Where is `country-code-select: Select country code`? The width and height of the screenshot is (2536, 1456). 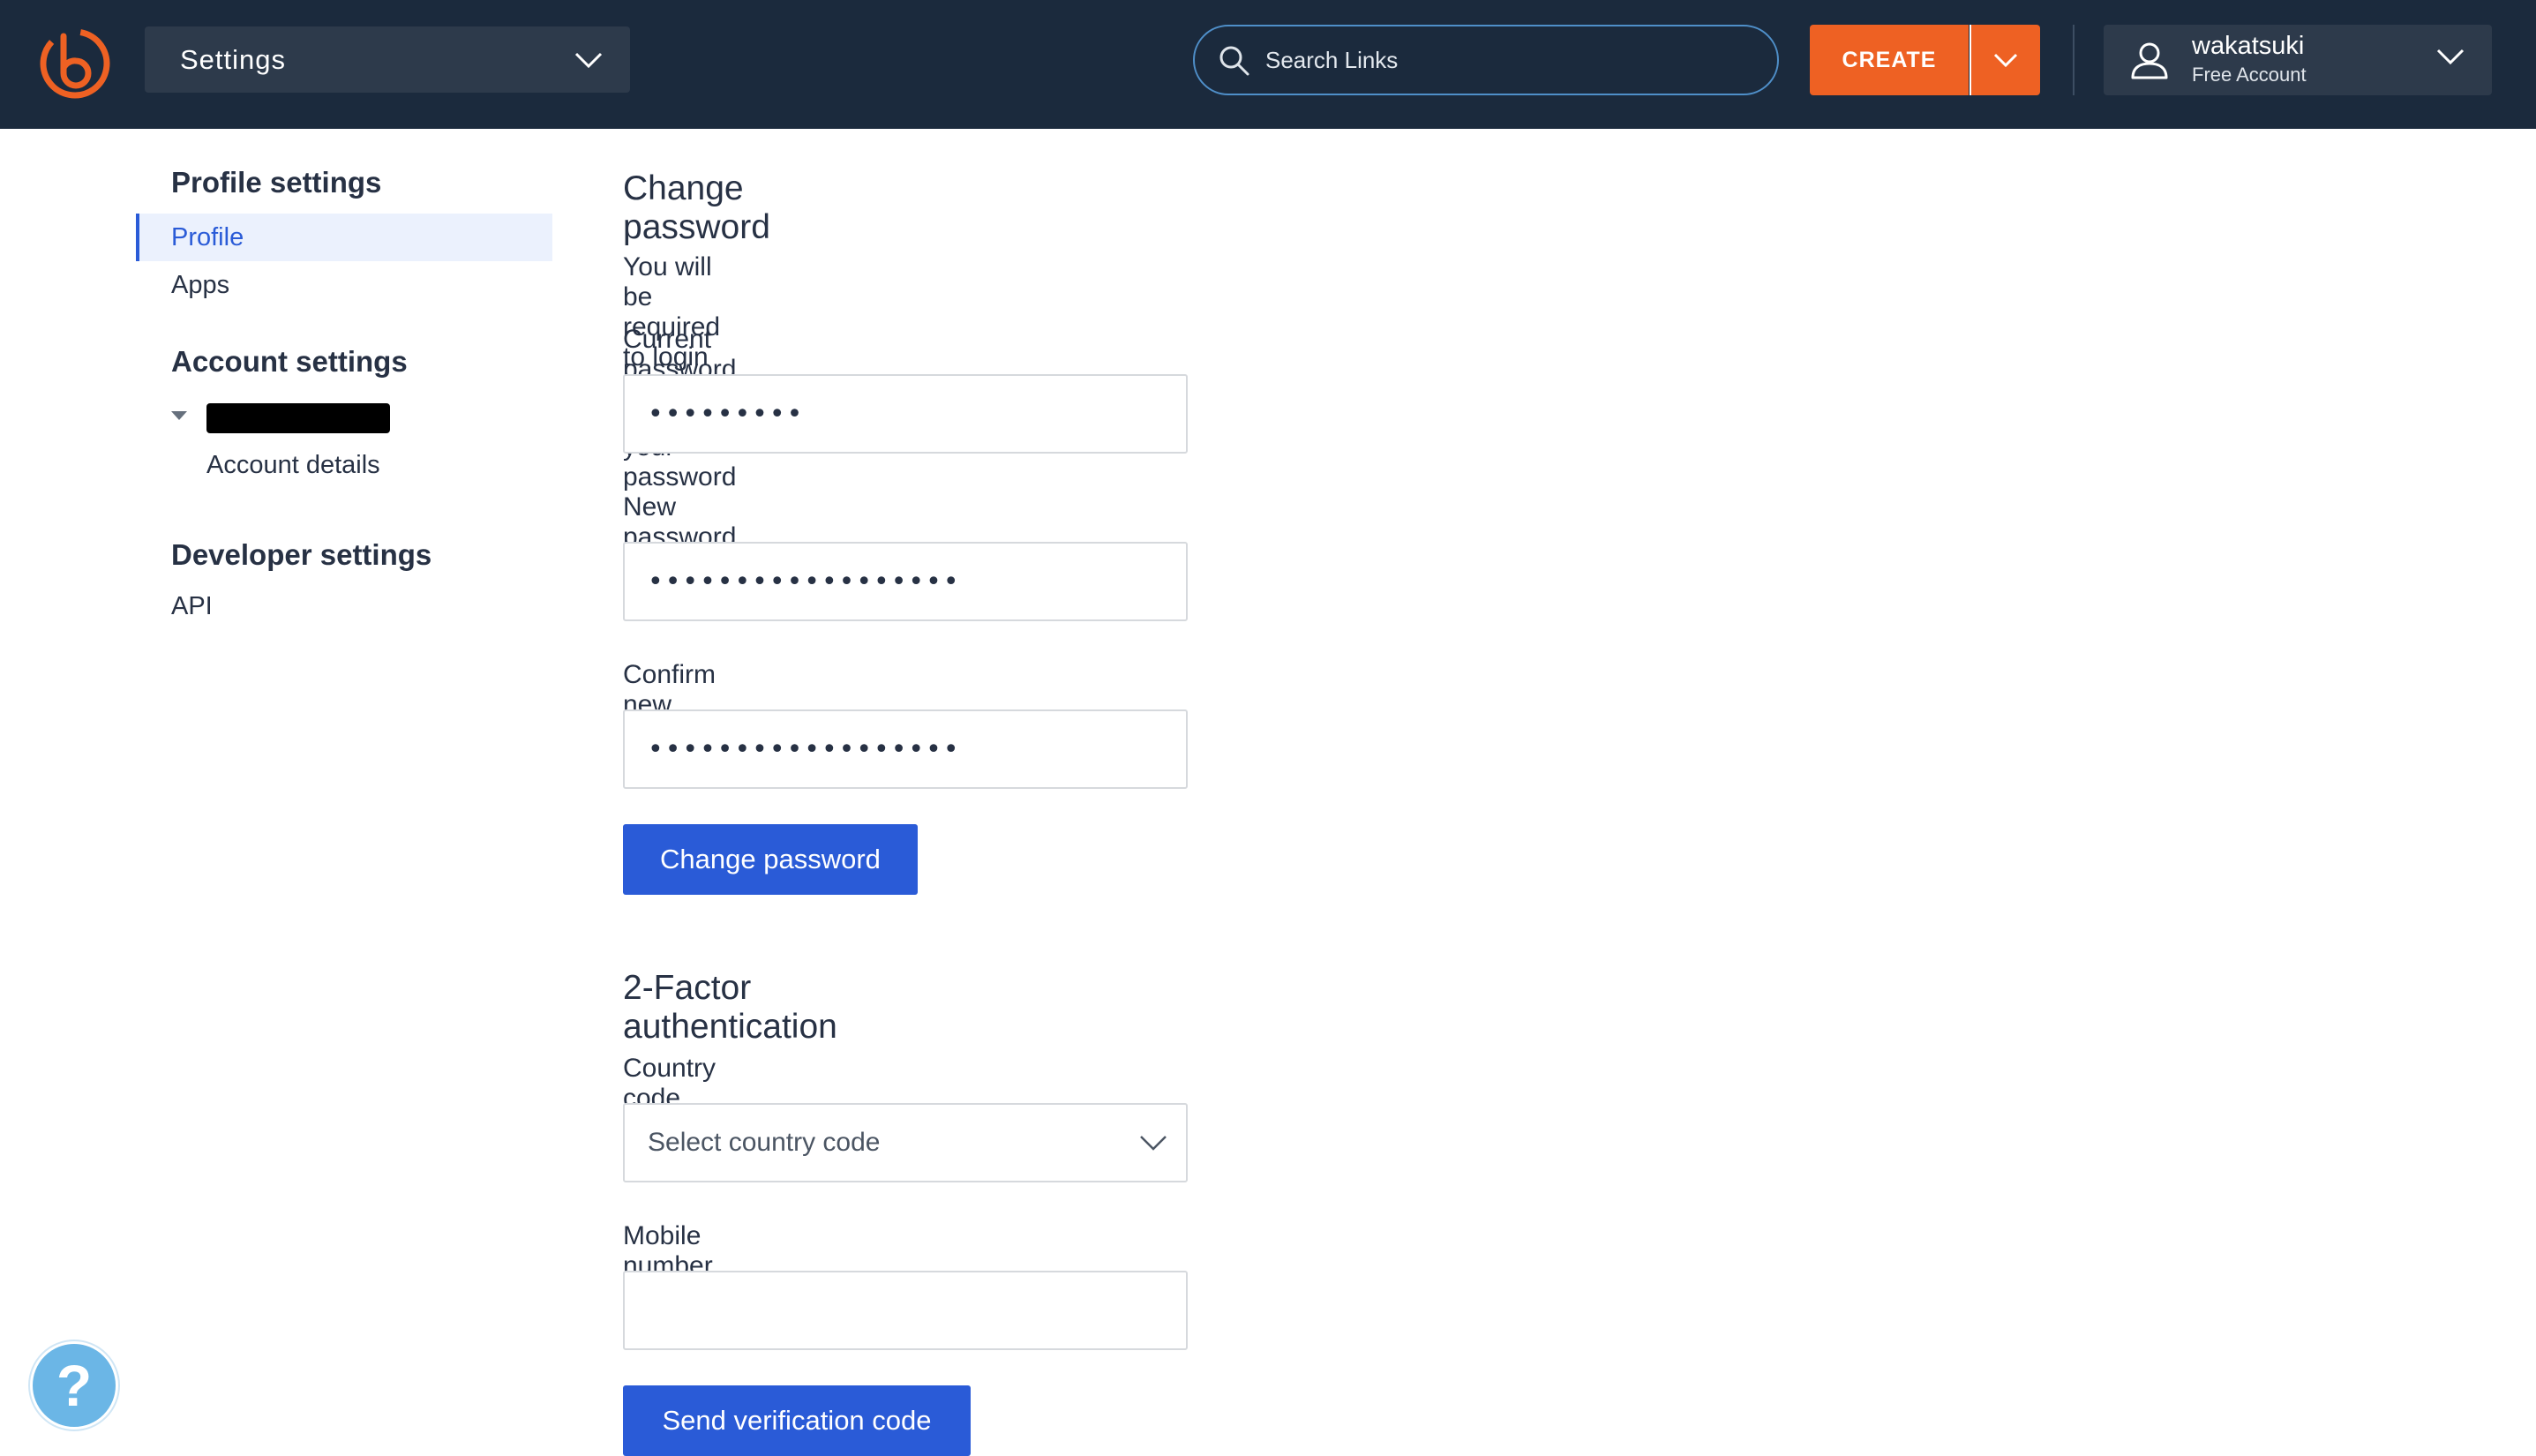 country-code-select: Select country code is located at coordinates (906, 1142).